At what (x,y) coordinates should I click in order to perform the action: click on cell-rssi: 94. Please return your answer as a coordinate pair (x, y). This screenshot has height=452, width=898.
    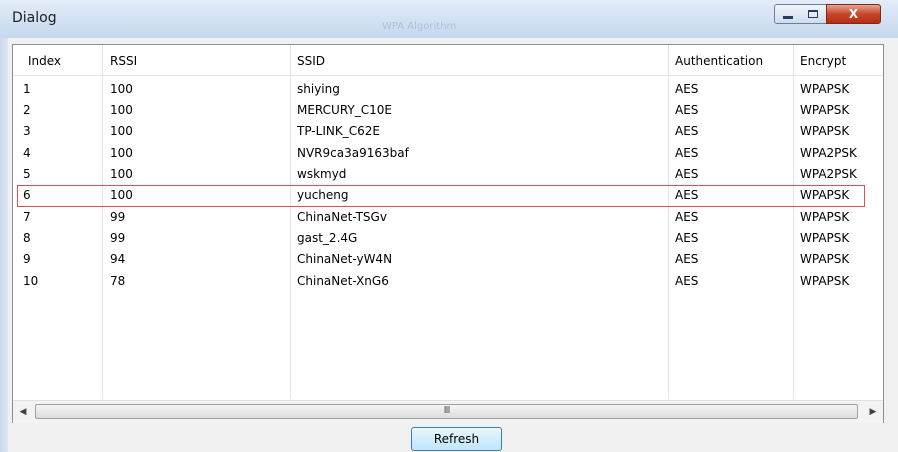
    Looking at the image, I should click on (118, 259).